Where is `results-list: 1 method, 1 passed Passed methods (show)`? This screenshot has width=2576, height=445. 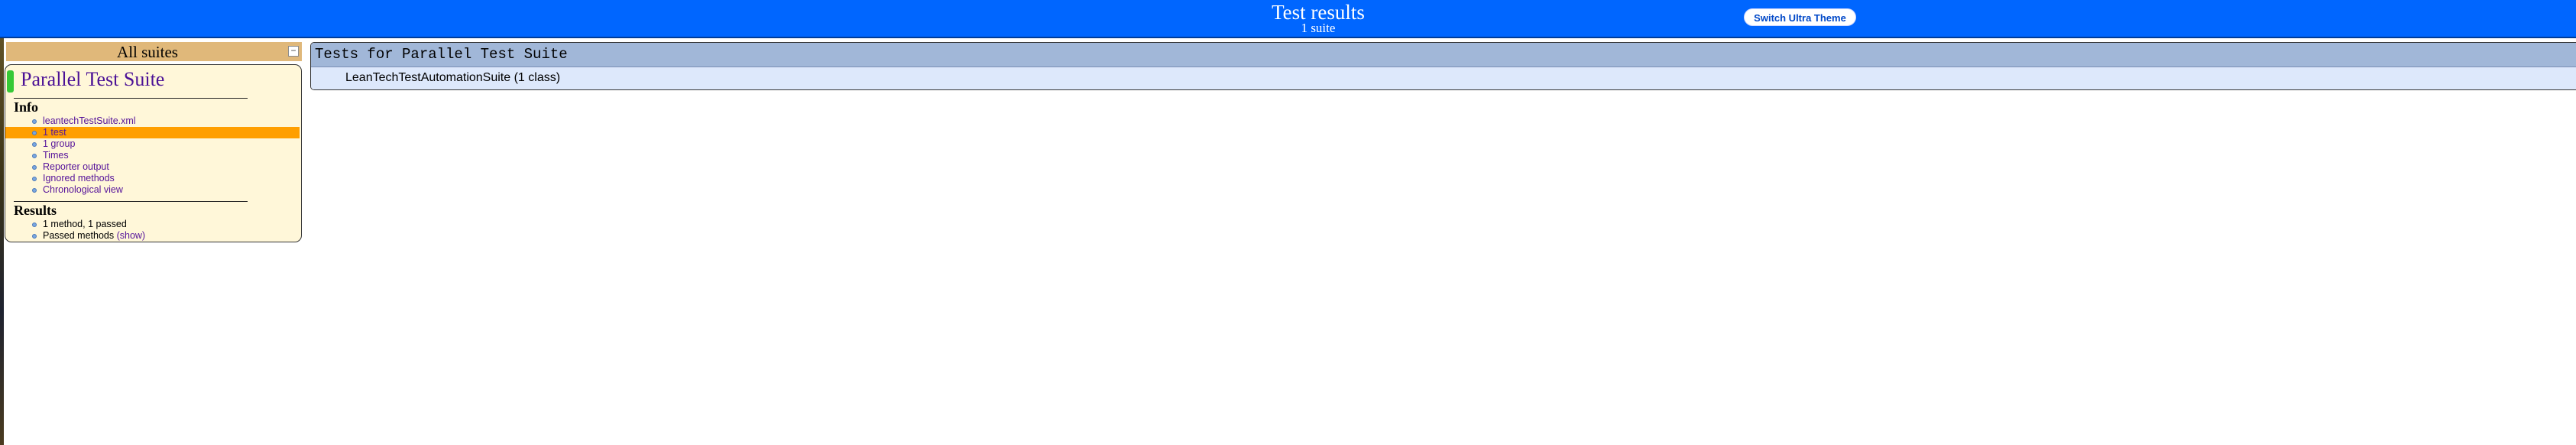 results-list: 1 method, 1 passed Passed methods (show) is located at coordinates (152, 230).